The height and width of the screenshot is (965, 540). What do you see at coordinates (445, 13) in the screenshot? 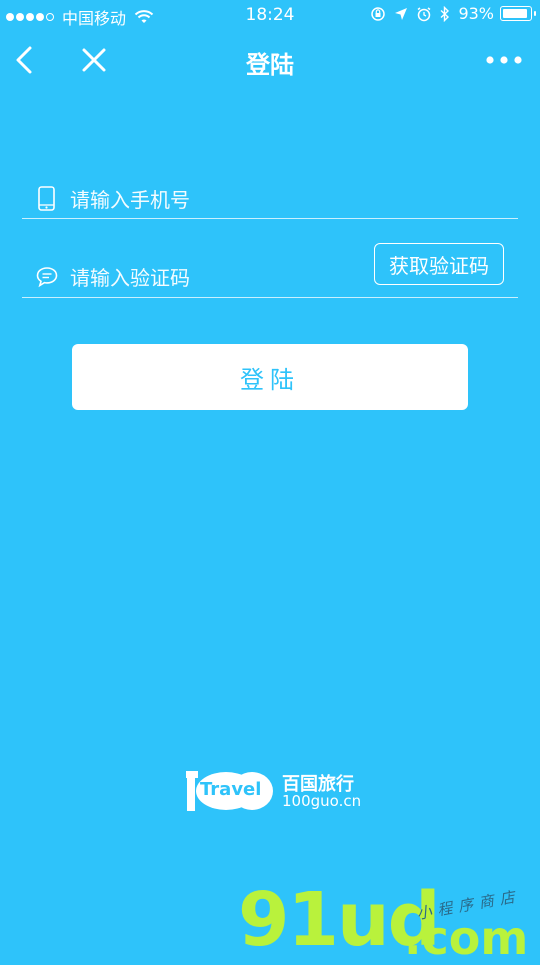
I see `bluetooth-icon` at bounding box center [445, 13].